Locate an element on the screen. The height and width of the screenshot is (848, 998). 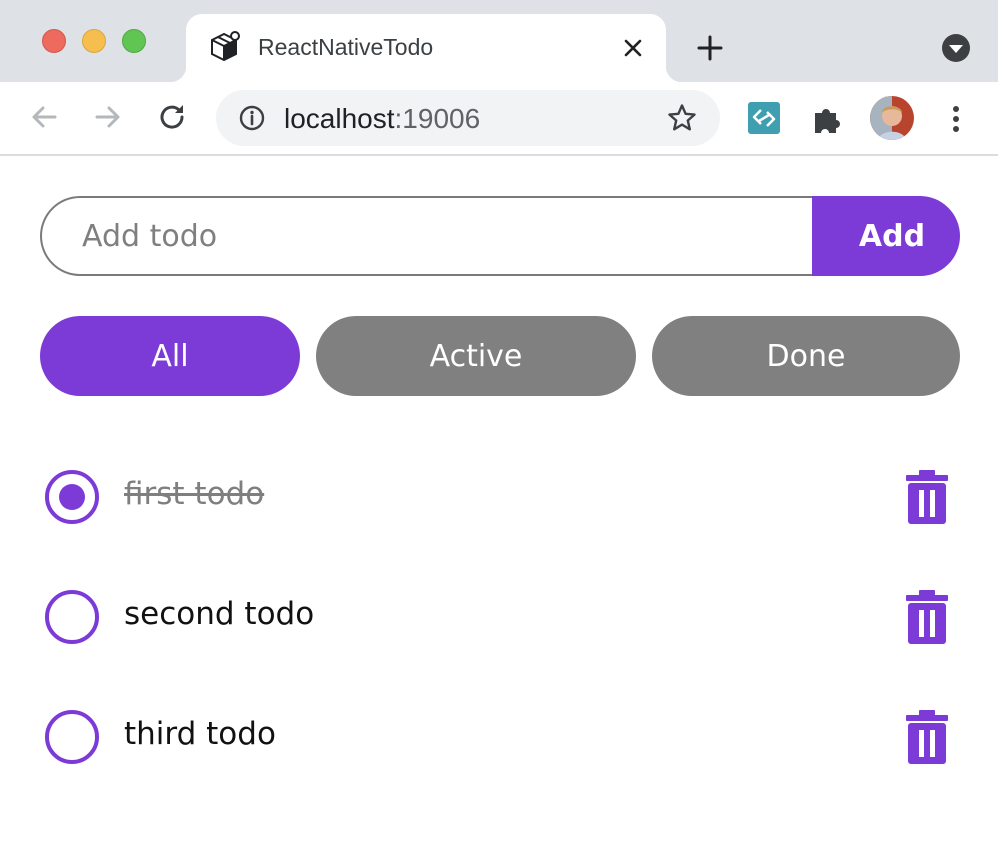
tab-title: ReactNativeTodo is located at coordinates (346, 47).